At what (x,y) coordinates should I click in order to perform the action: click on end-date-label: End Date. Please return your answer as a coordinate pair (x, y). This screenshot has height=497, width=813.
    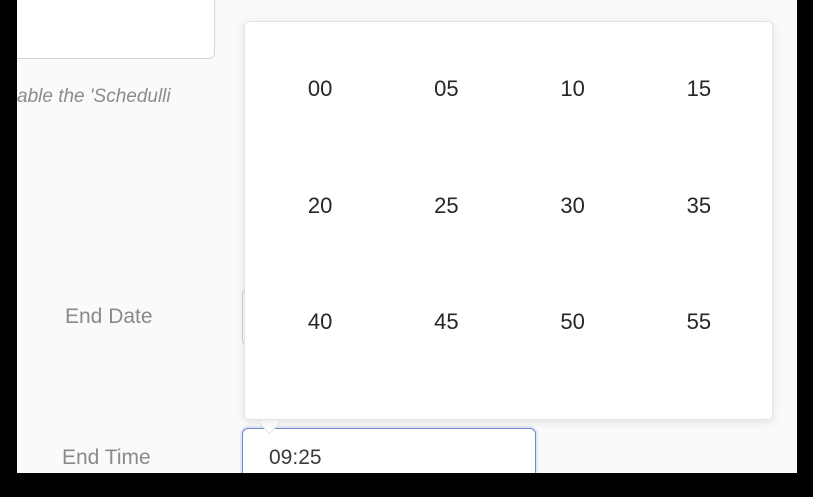
    Looking at the image, I should click on (109, 316).